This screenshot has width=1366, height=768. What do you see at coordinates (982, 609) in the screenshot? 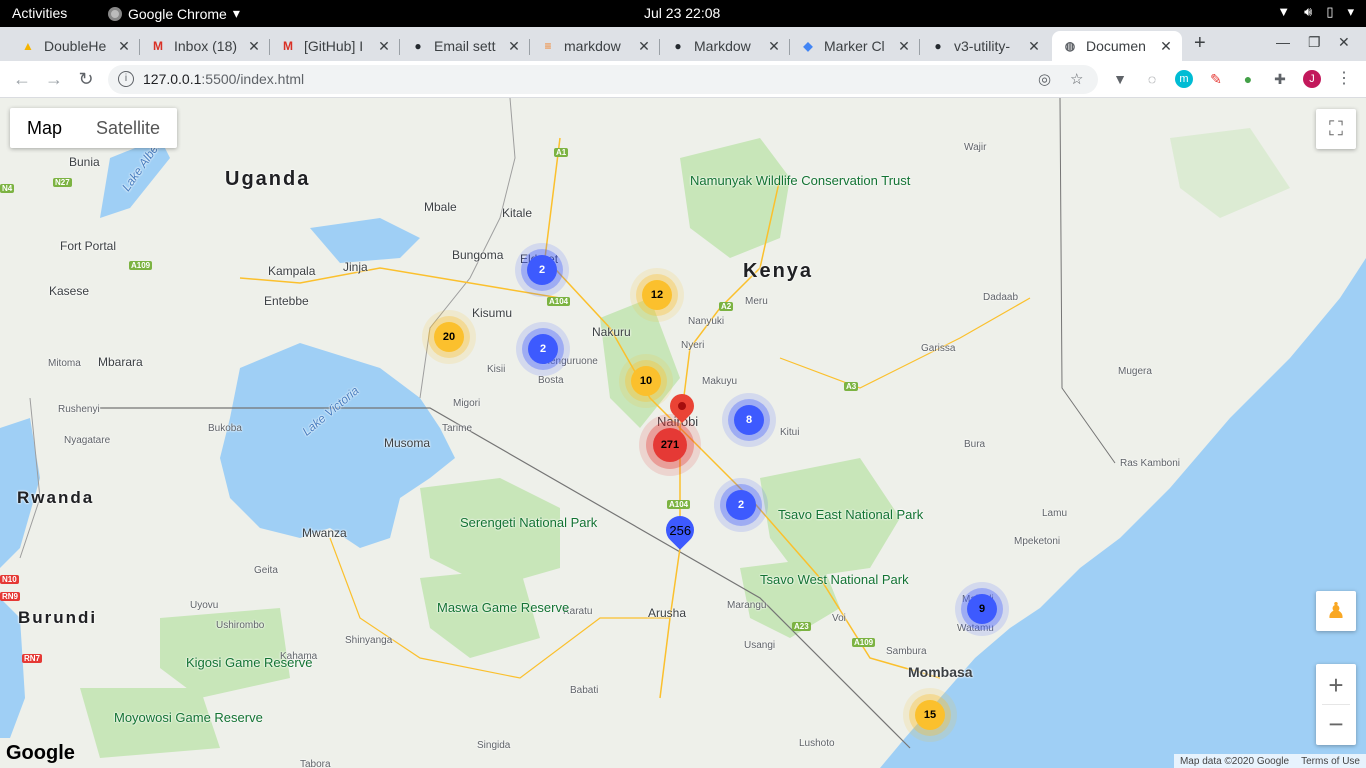
I see `marker-cluster: 9` at bounding box center [982, 609].